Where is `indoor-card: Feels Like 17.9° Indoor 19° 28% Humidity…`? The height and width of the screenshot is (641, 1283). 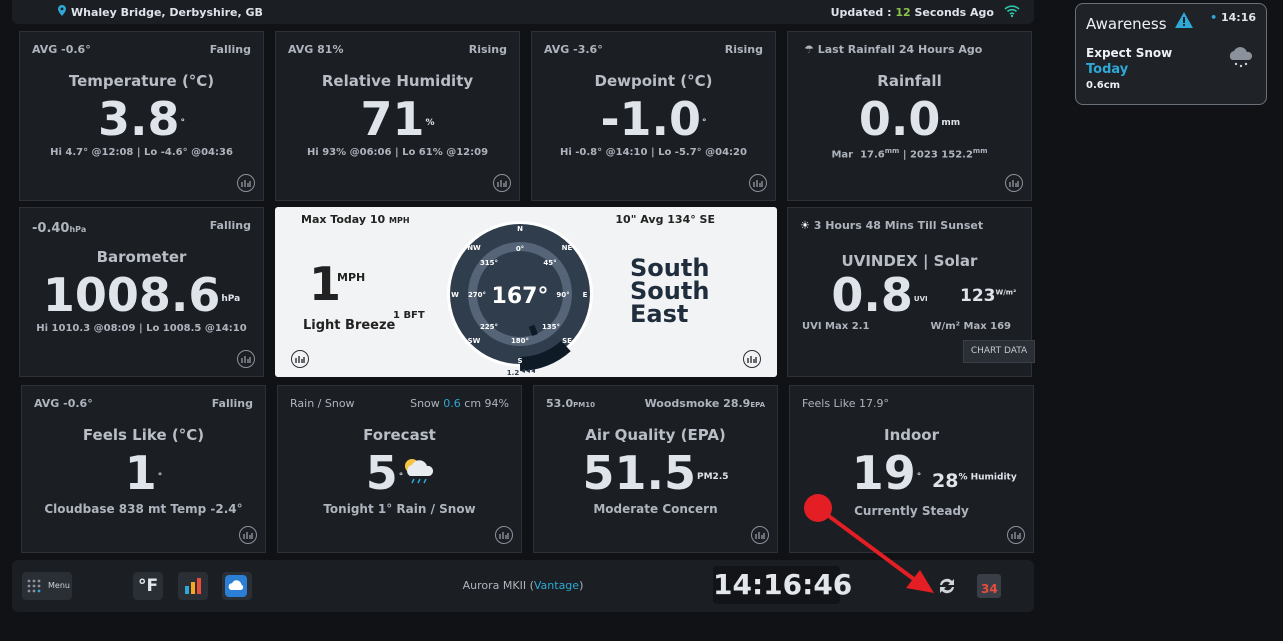 indoor-card: Feels Like 17.9° Indoor 19° 28% Humidity… is located at coordinates (911, 469).